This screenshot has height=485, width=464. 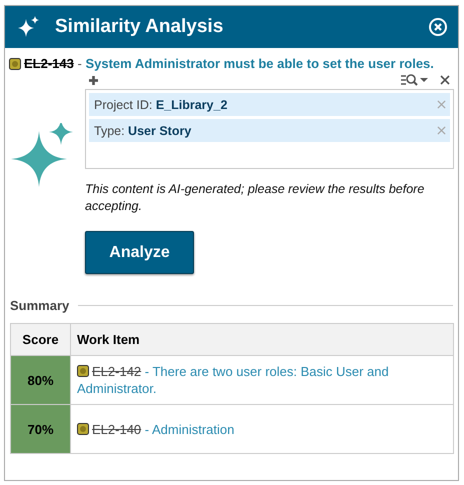 What do you see at coordinates (269, 104) in the screenshot?
I see `filter-chip: Project ID: E_Library_2` at bounding box center [269, 104].